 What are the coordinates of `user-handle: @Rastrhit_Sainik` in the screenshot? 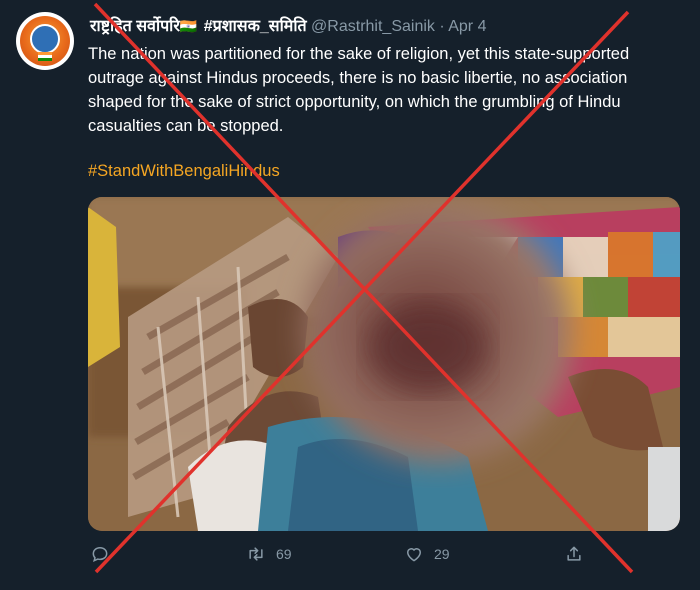 It's located at (373, 26).